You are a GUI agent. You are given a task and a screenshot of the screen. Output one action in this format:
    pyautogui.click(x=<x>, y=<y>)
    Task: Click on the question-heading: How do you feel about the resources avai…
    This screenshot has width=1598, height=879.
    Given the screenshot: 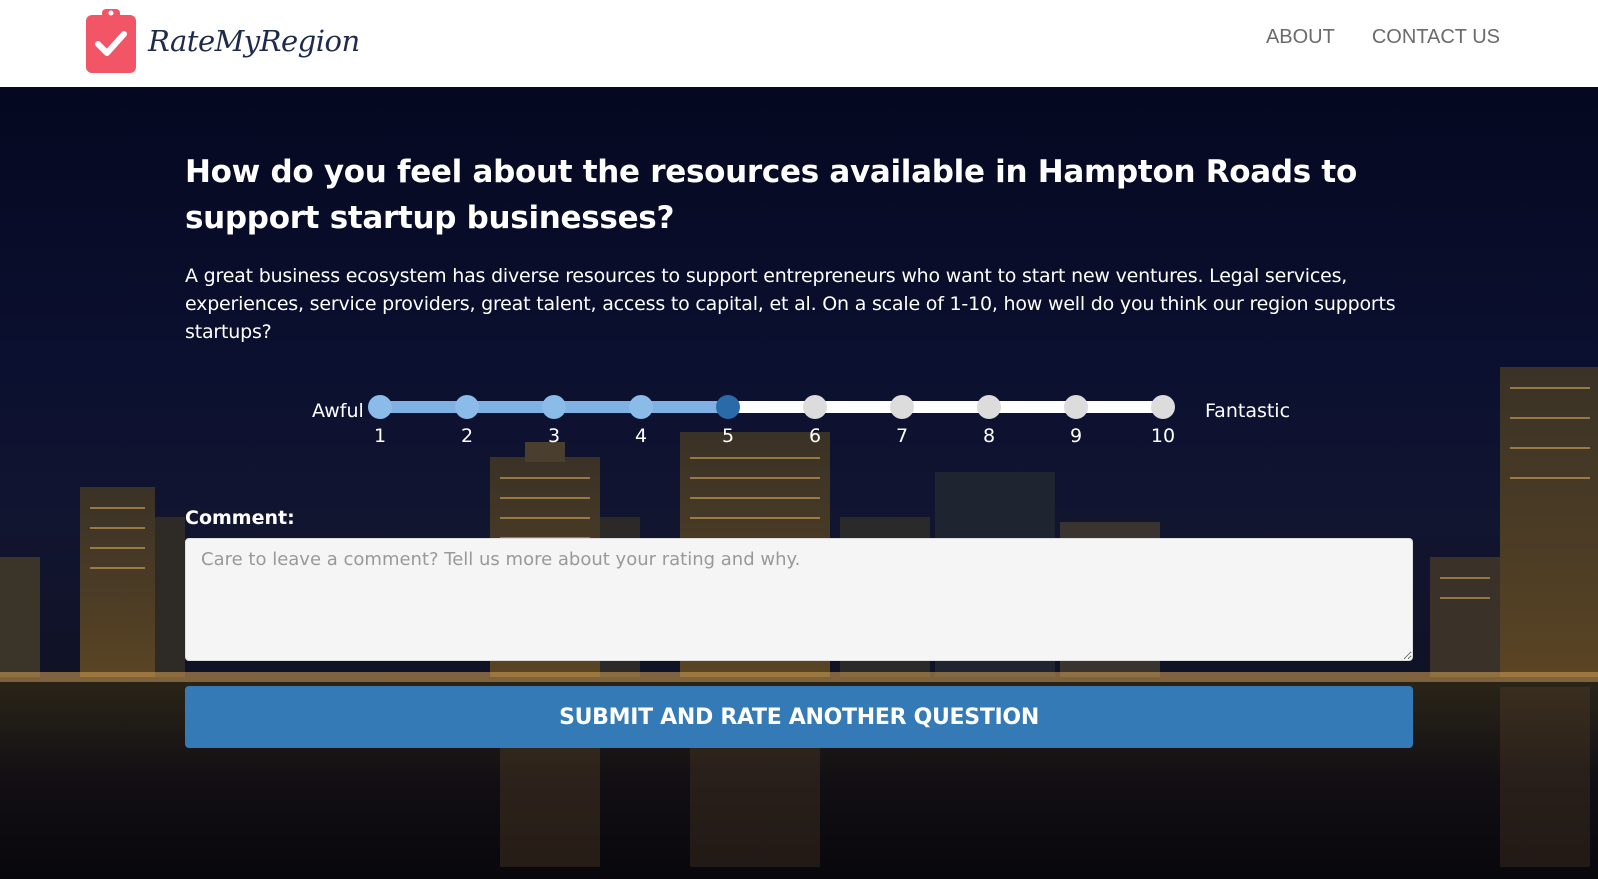 What is the action you would take?
    pyautogui.click(x=771, y=195)
    